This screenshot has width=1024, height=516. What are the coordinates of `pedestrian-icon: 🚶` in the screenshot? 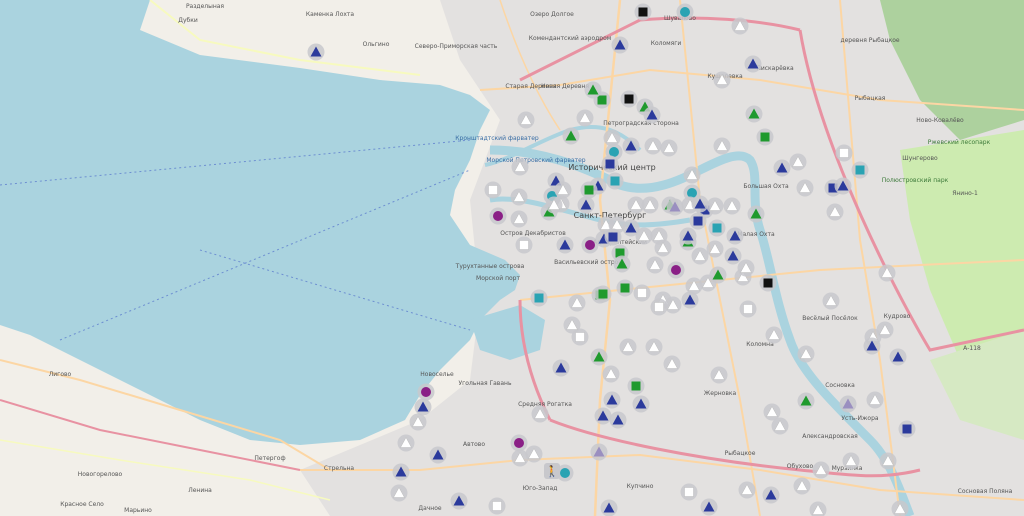 It's located at (552, 471).